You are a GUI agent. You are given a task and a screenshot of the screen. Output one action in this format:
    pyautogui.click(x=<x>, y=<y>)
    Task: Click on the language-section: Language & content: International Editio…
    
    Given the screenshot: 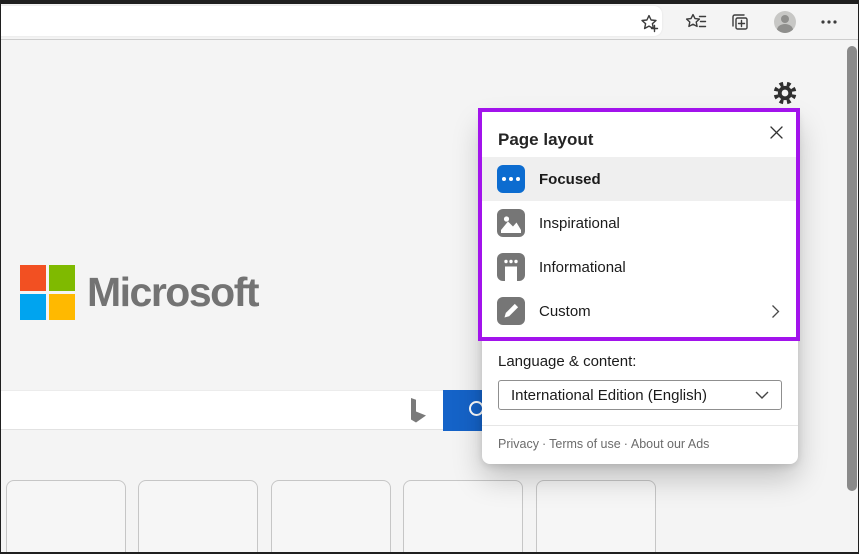 What is the action you would take?
    pyautogui.click(x=640, y=371)
    